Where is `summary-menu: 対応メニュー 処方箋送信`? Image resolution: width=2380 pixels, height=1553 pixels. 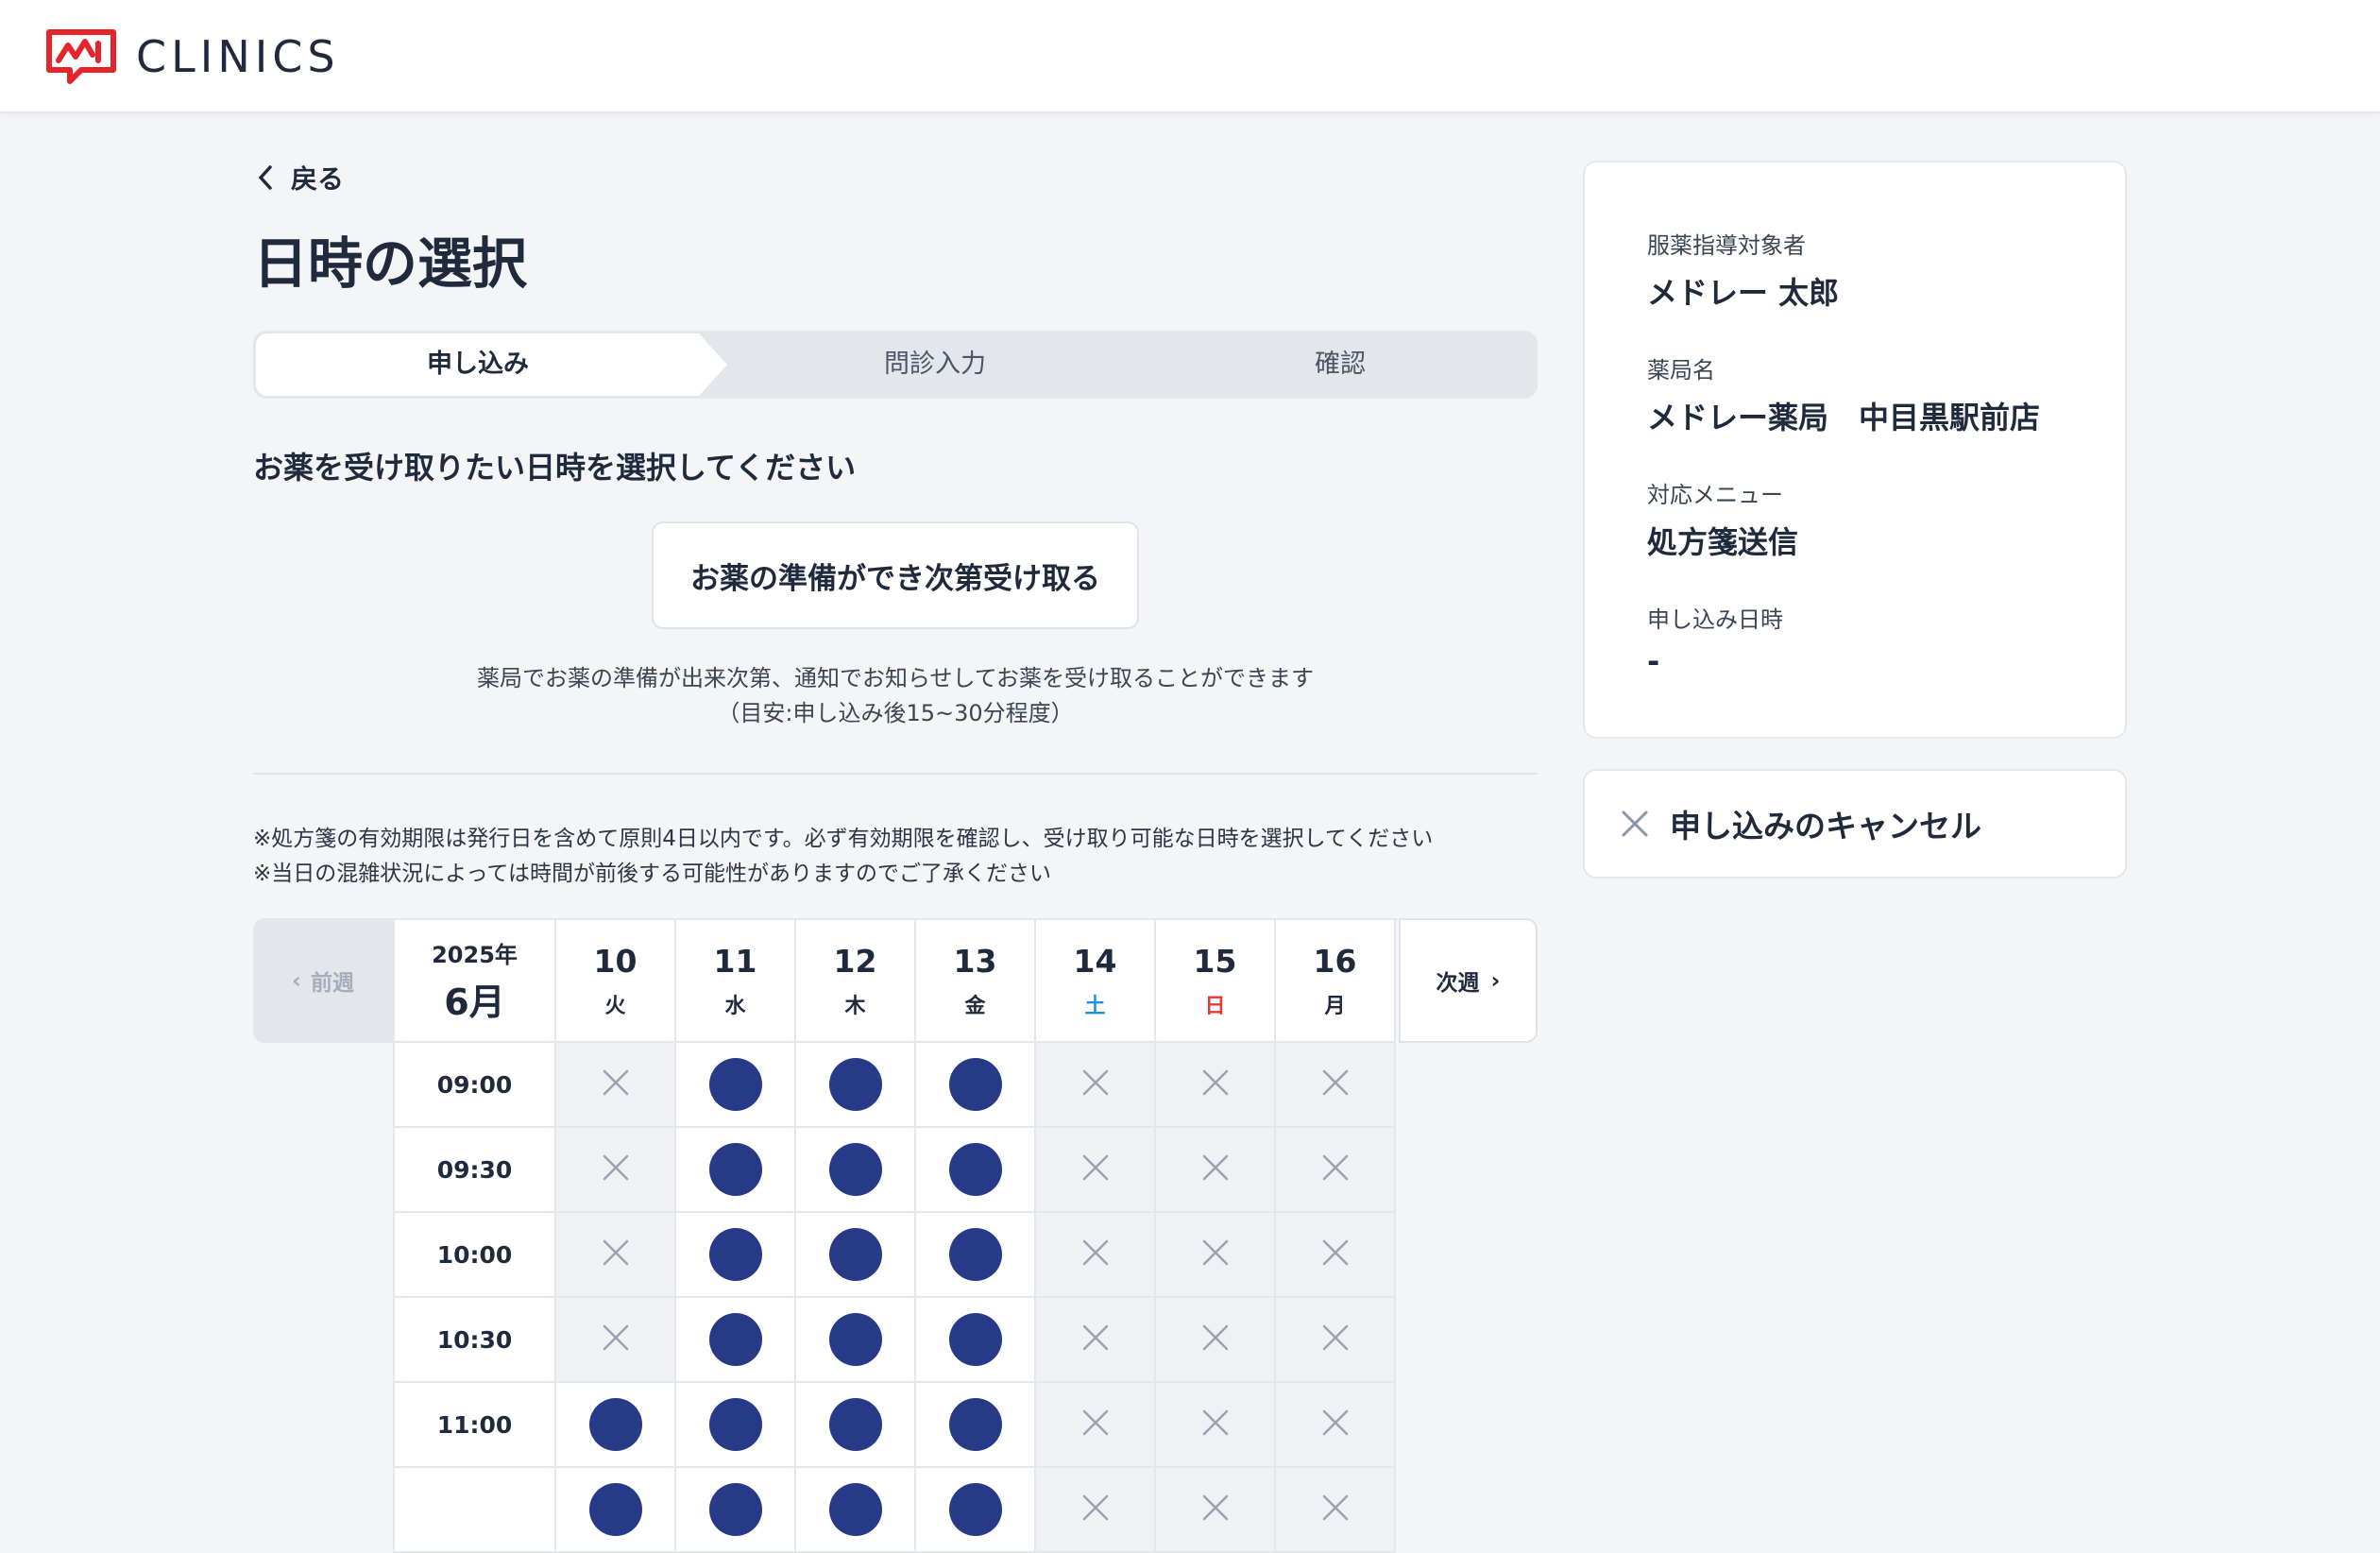
summary-menu: 対応メニュー 処方箋送信 is located at coordinates (1722, 519).